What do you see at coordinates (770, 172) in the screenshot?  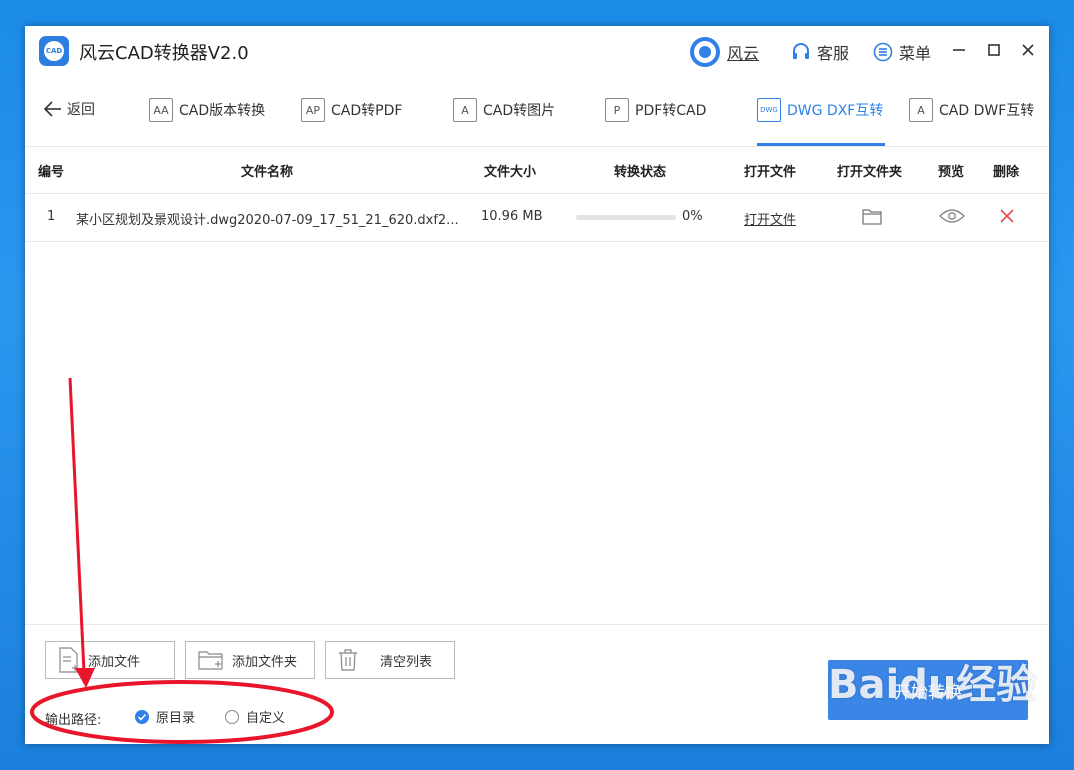 I see `col-open-file: 打开文件` at bounding box center [770, 172].